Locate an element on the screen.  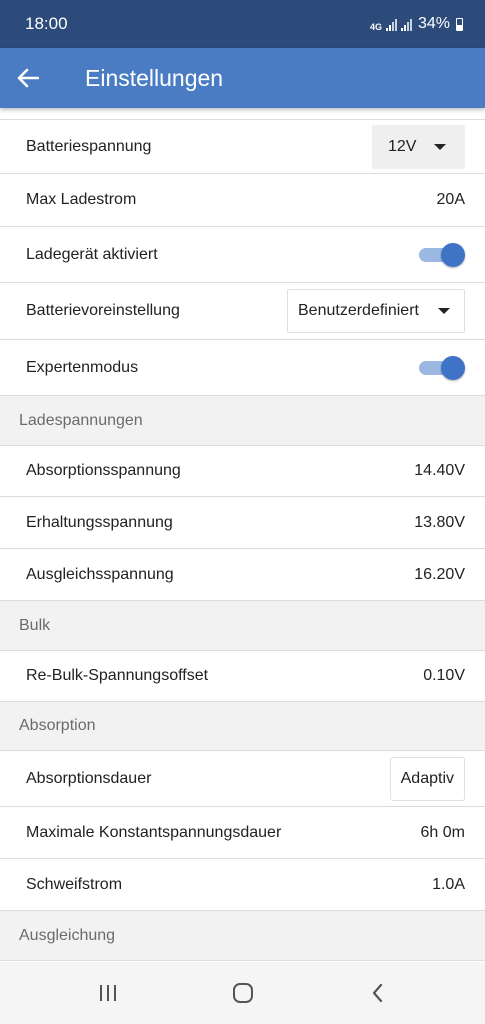
equalization-voltage-value: 16.20V is located at coordinates (439, 574).